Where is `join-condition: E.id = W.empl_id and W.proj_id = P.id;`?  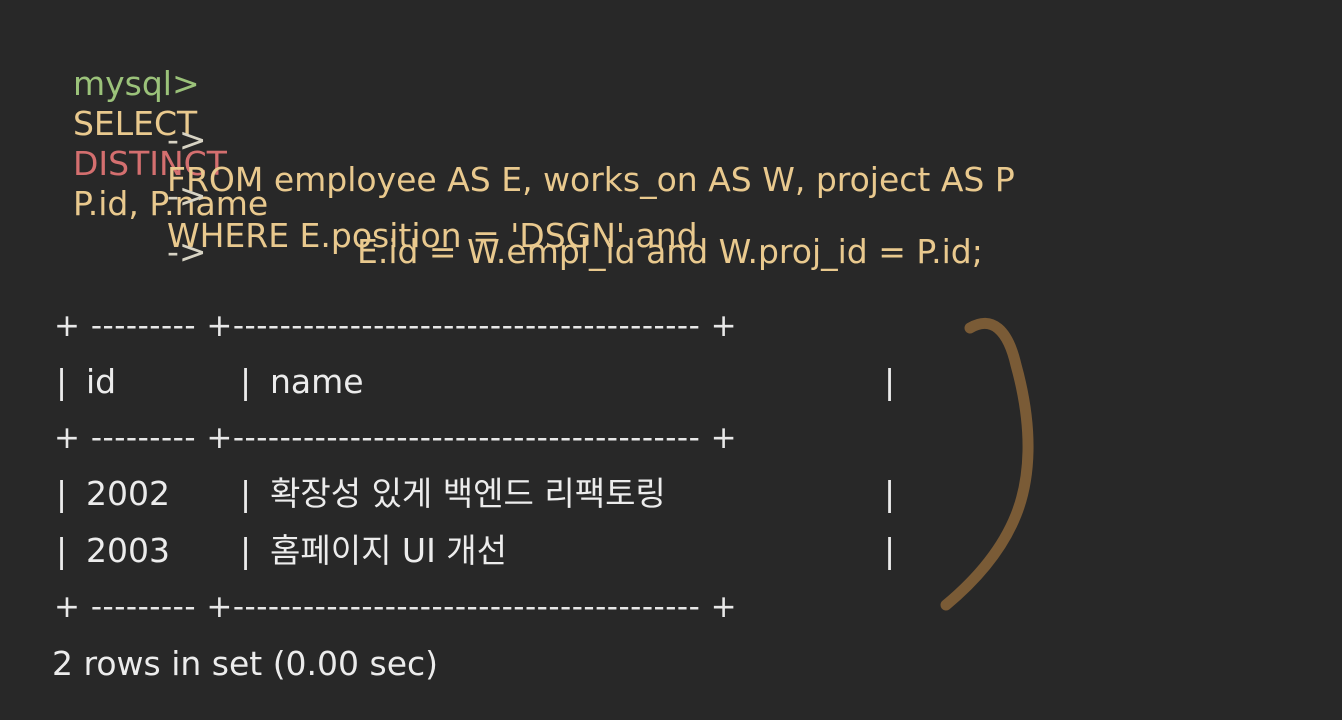 join-condition: E.id = W.empl_id and W.proj_id = P.id; is located at coordinates (669, 251).